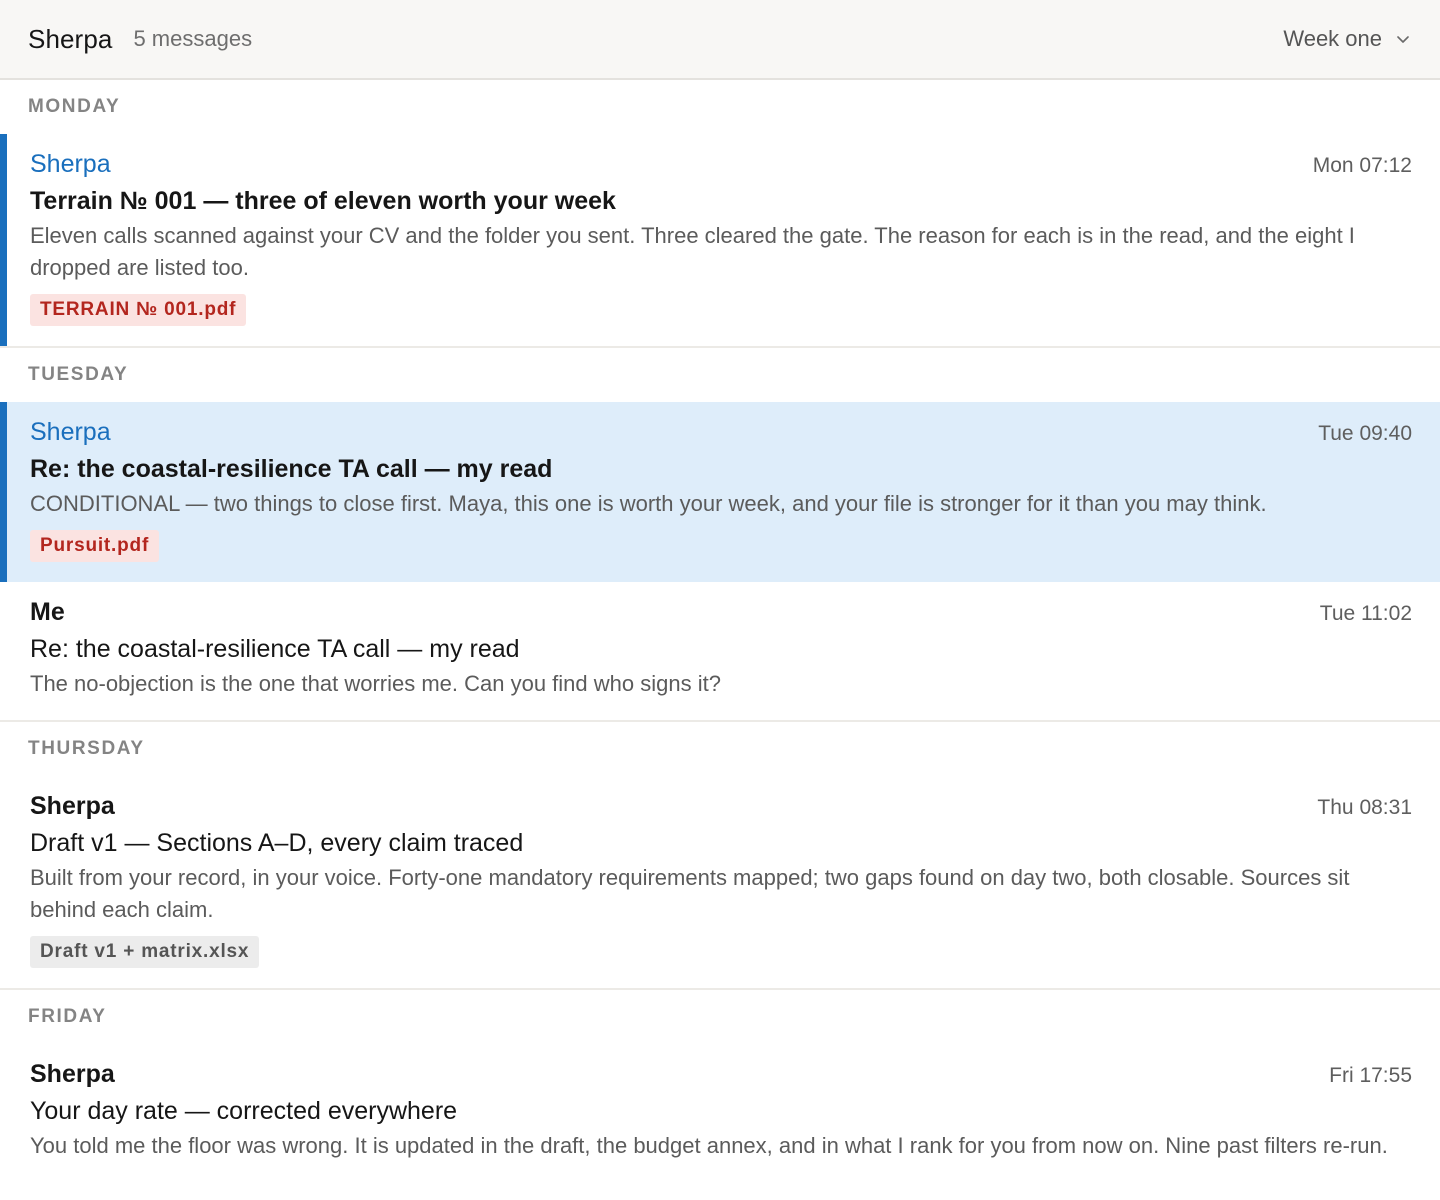 The width and height of the screenshot is (1440, 1200). What do you see at coordinates (95, 546) in the screenshot?
I see `attachment-chip: Pursuit.pdf` at bounding box center [95, 546].